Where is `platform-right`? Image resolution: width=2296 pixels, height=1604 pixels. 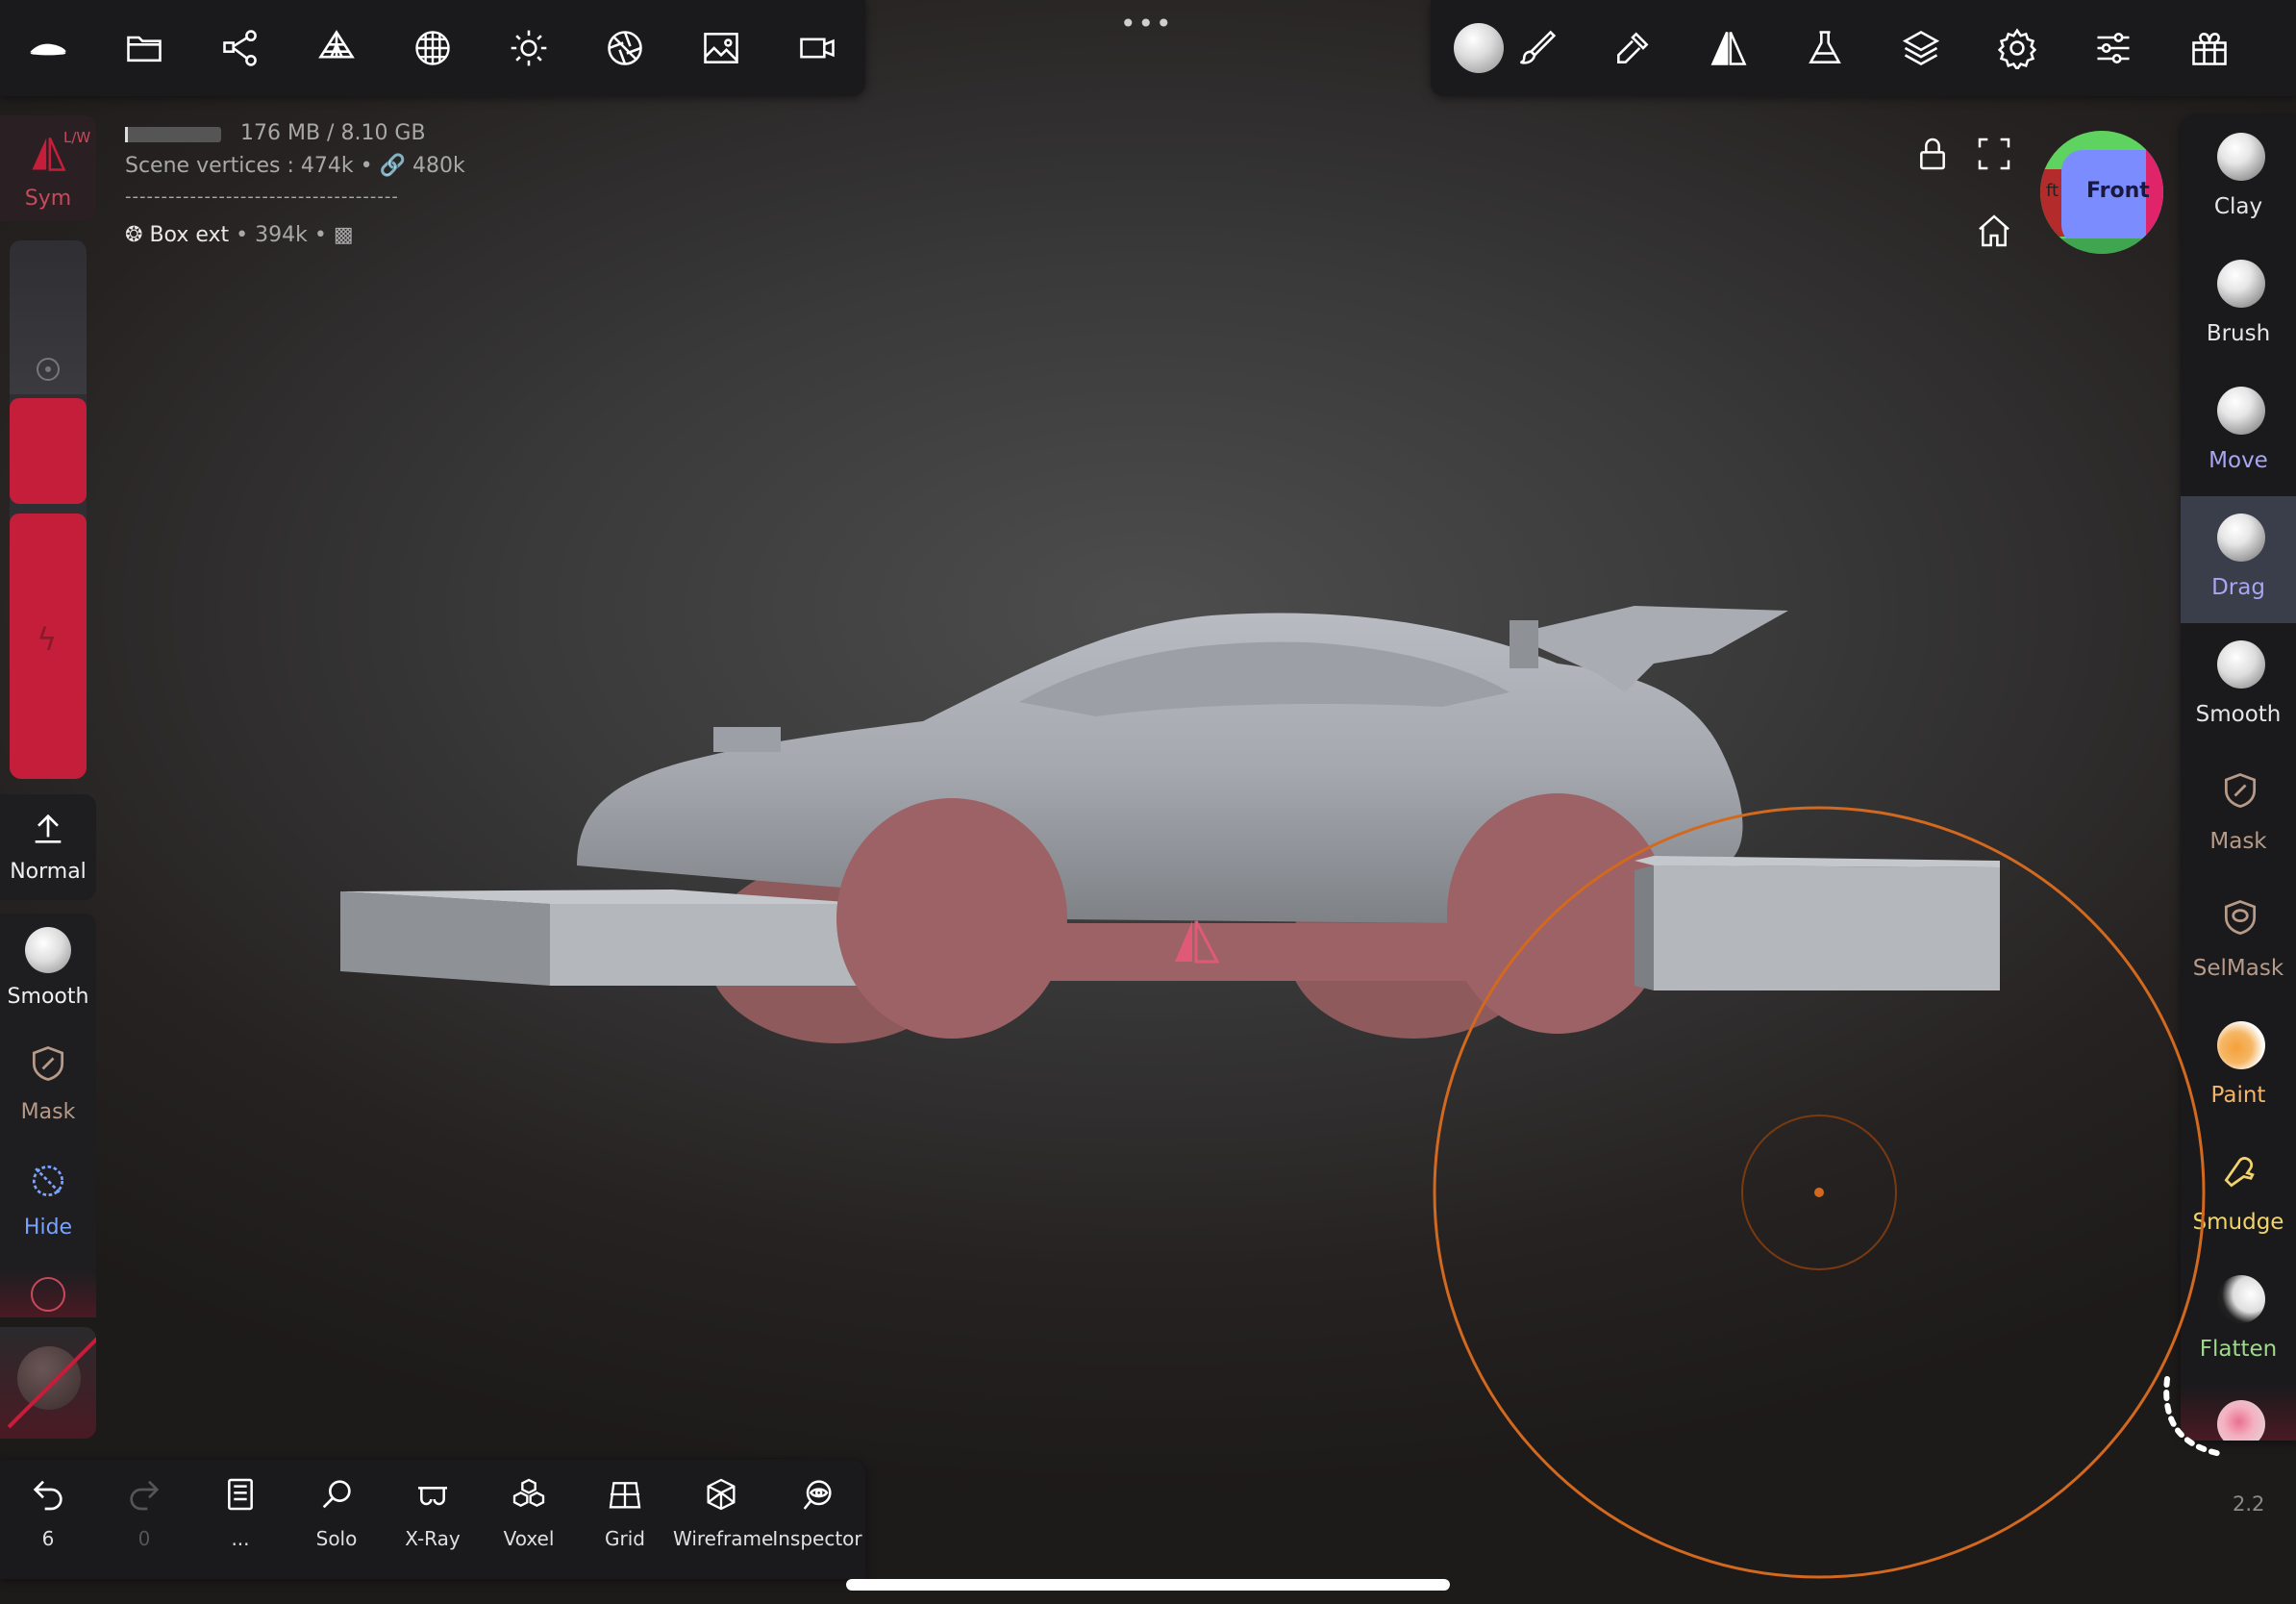 platform-right is located at coordinates (1817, 923).